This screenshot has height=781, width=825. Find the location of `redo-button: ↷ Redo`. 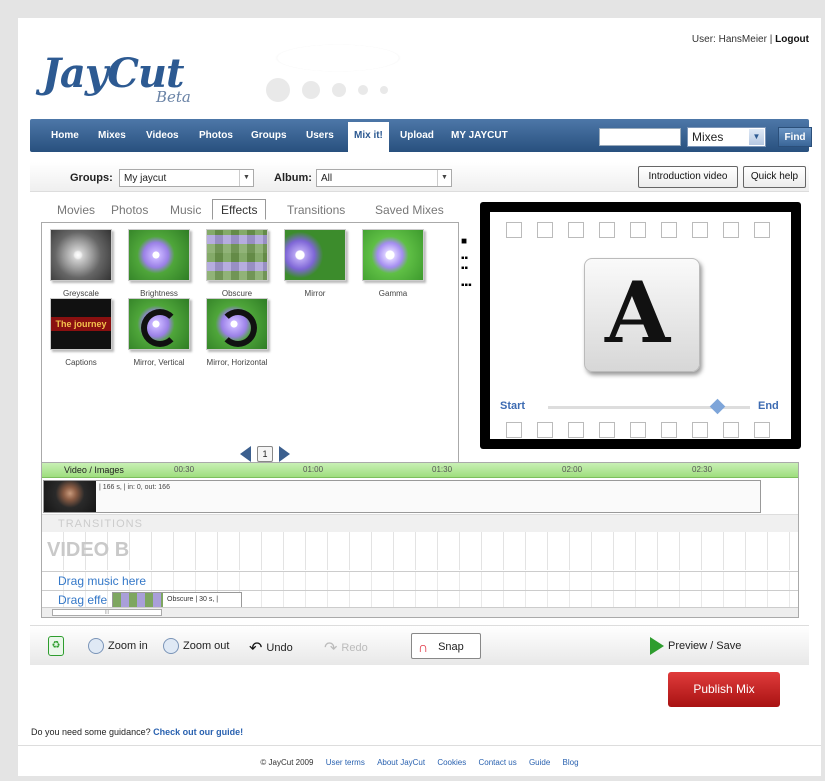

redo-button: ↷ Redo is located at coordinates (346, 648).